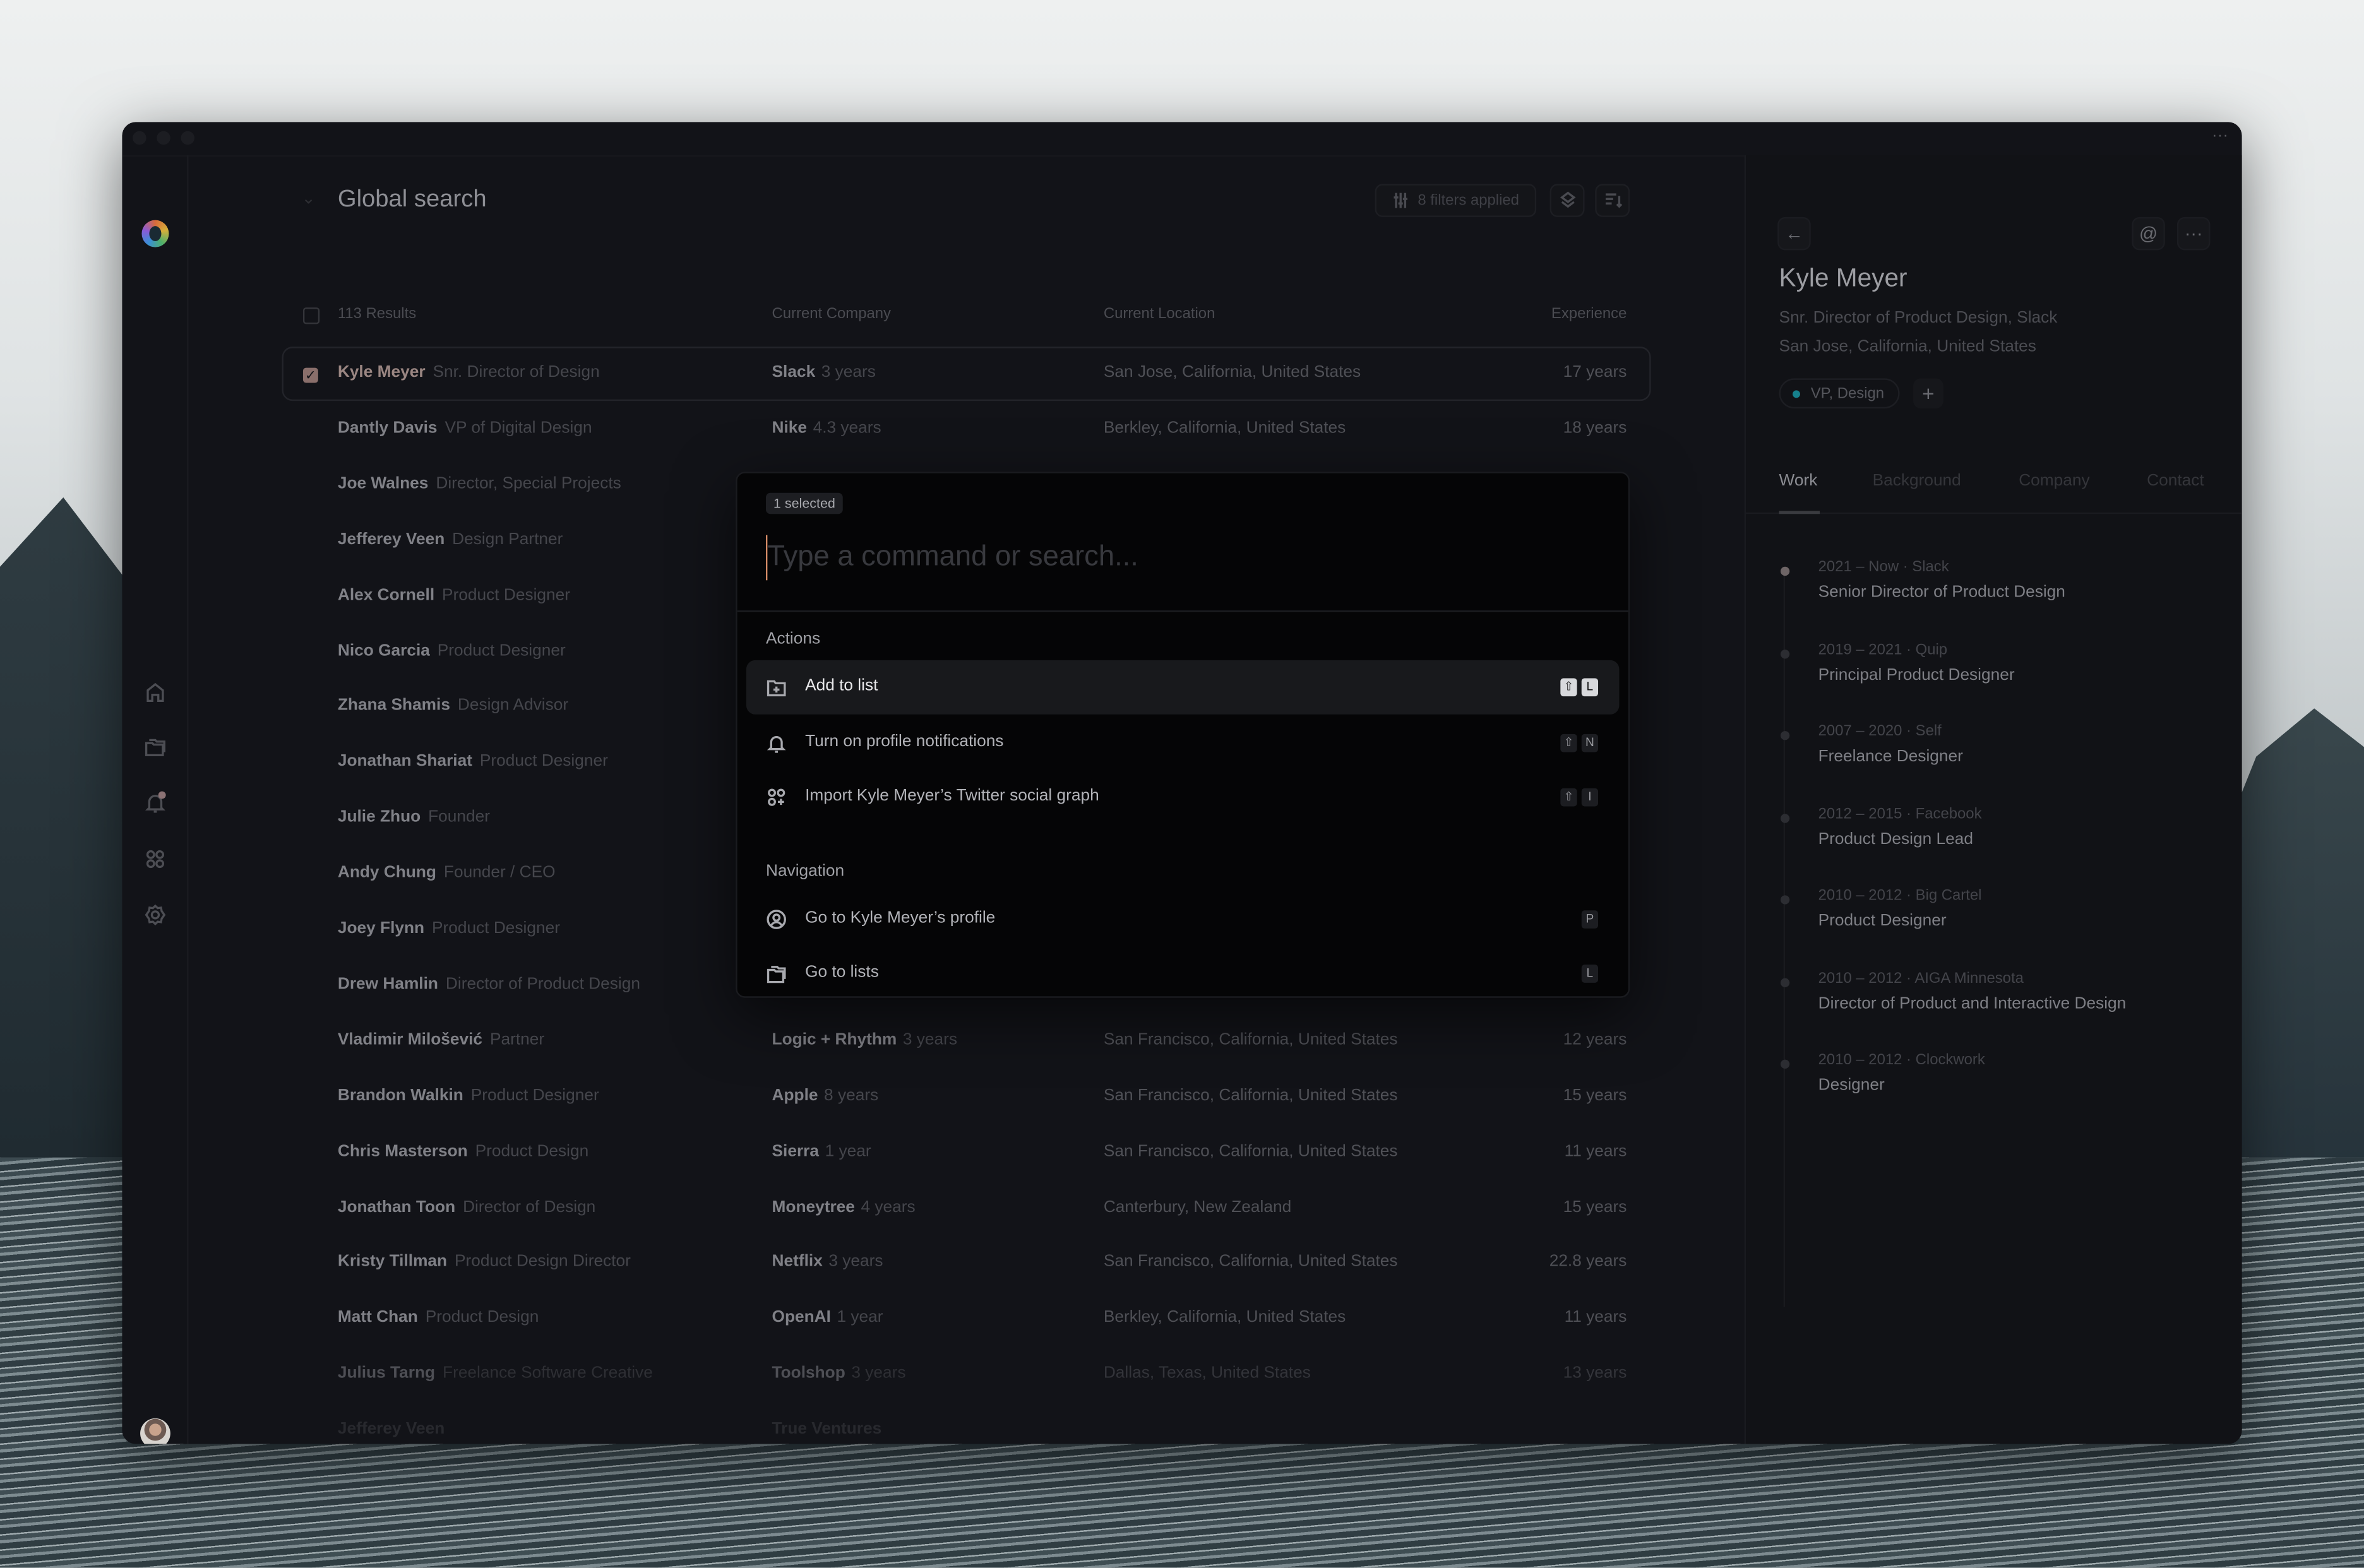 The height and width of the screenshot is (1568, 2364). What do you see at coordinates (1181, 558) in the screenshot?
I see `command-search-input` at bounding box center [1181, 558].